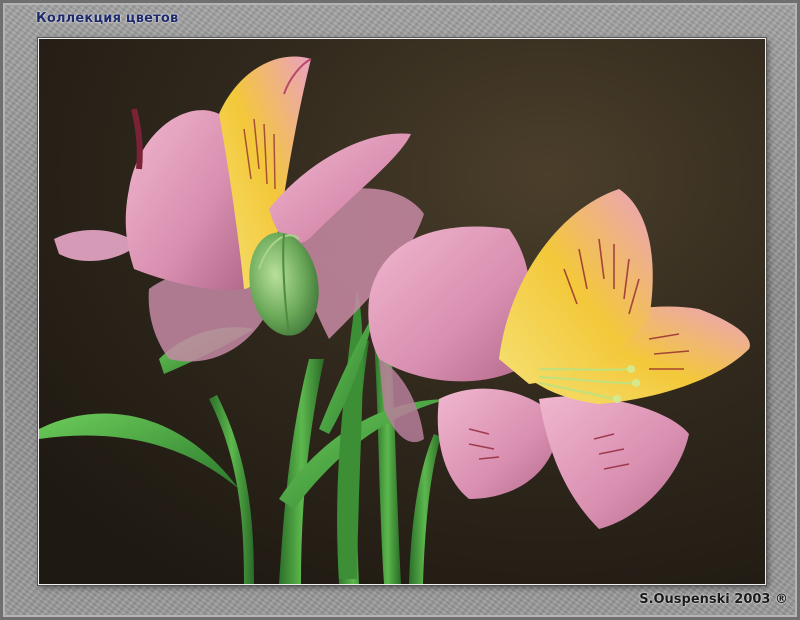 The height and width of the screenshot is (620, 800). What do you see at coordinates (107, 18) in the screenshot?
I see `photo-title: Коллекция цветов` at bounding box center [107, 18].